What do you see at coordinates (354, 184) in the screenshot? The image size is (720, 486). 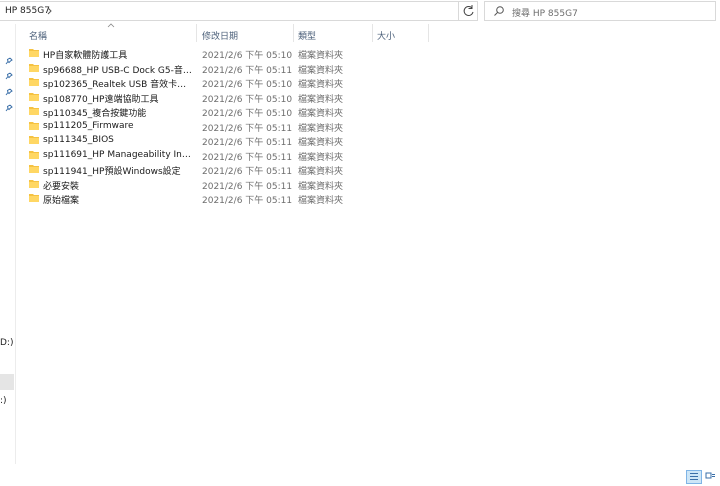 I see `list-item: 必要安裝 2021/2/6 下午 05:11 檔案資料夾` at bounding box center [354, 184].